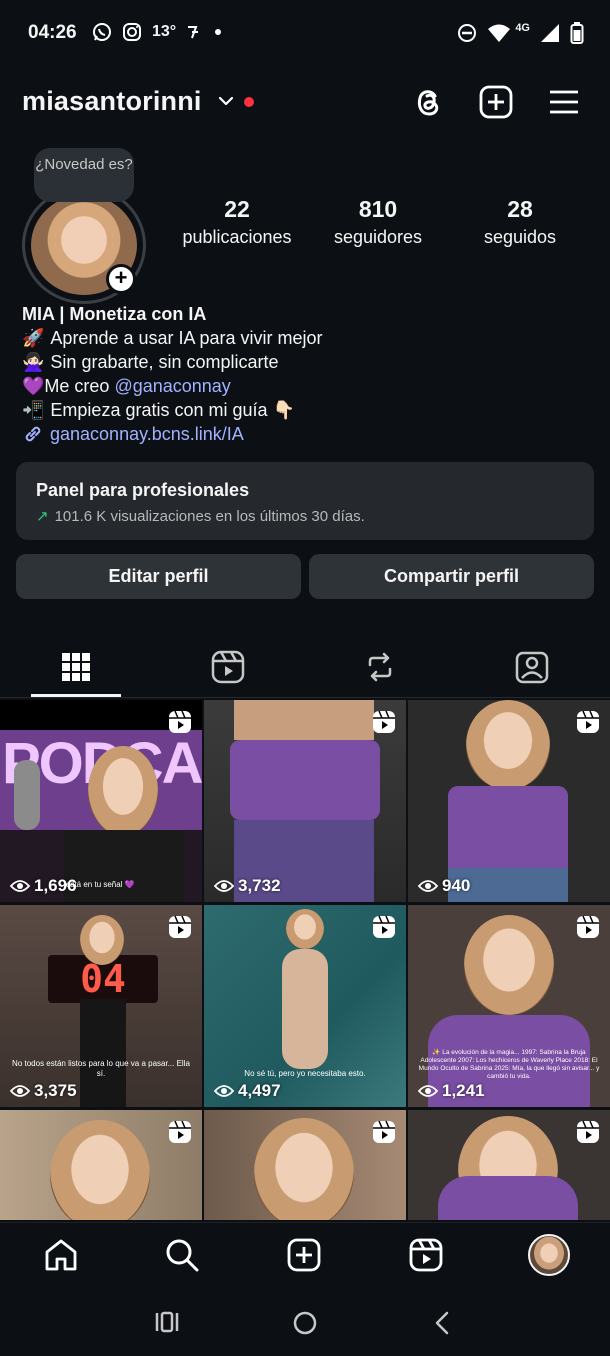 The height and width of the screenshot is (1356, 610). Describe the element at coordinates (186, 338) in the screenshot. I see `bio-text: Aprende a usar IA para vivir mejor` at that location.